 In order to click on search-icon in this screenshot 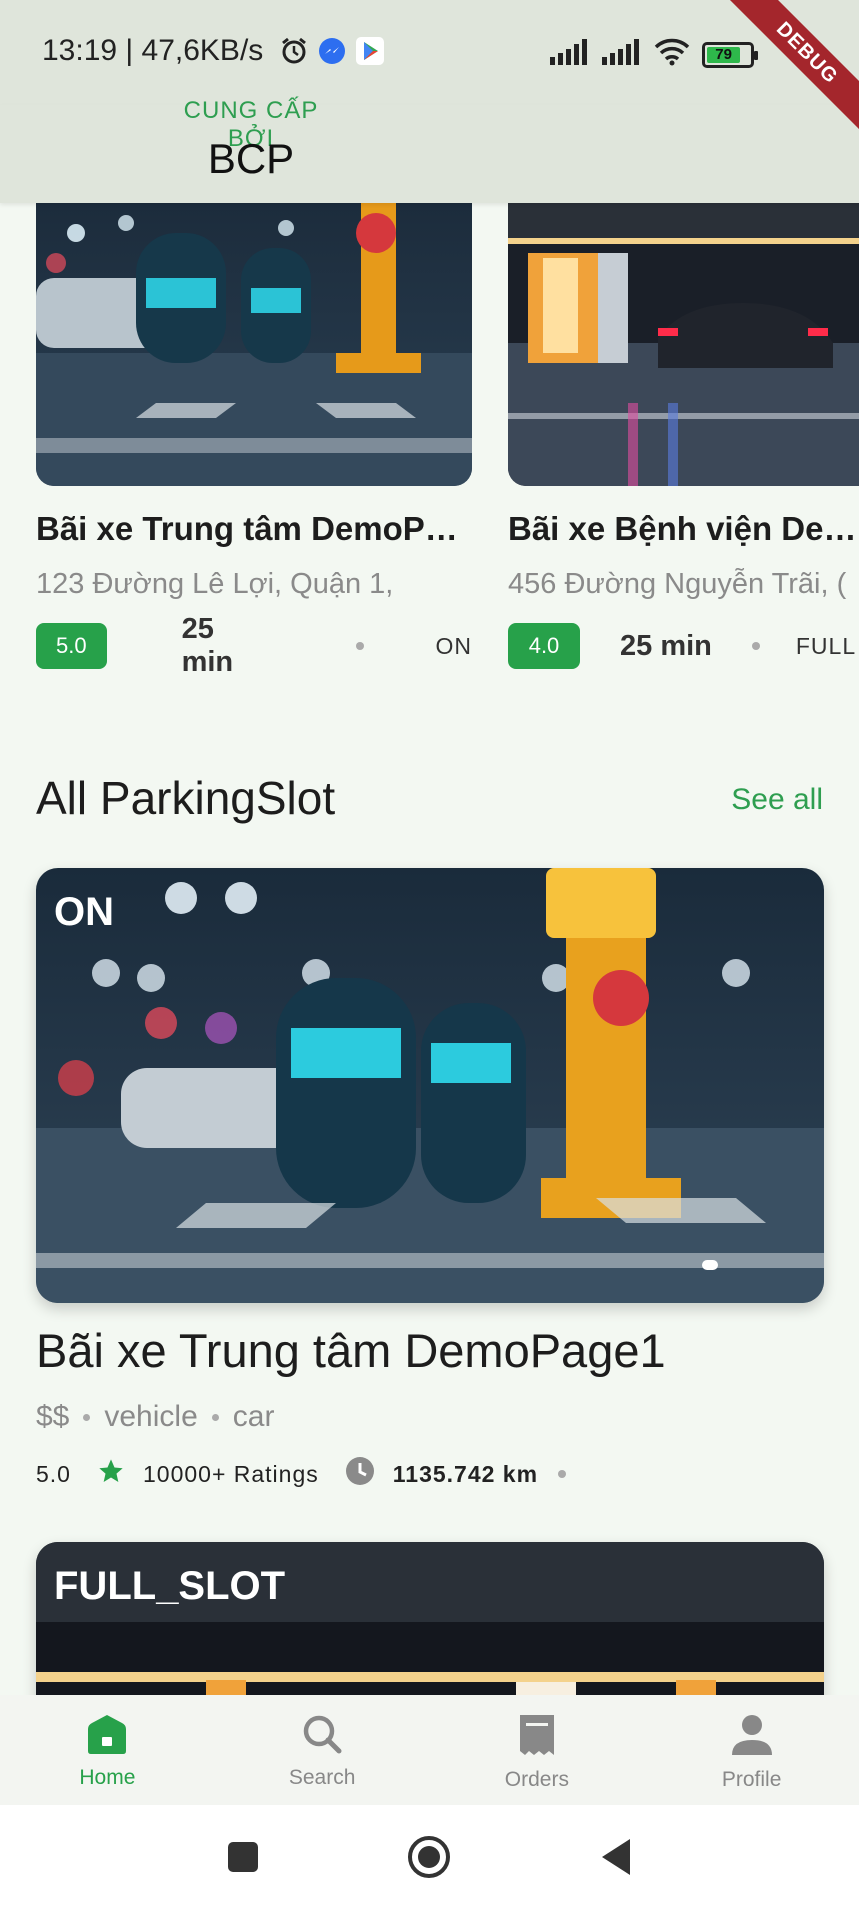, I will do `click(322, 1736)`.